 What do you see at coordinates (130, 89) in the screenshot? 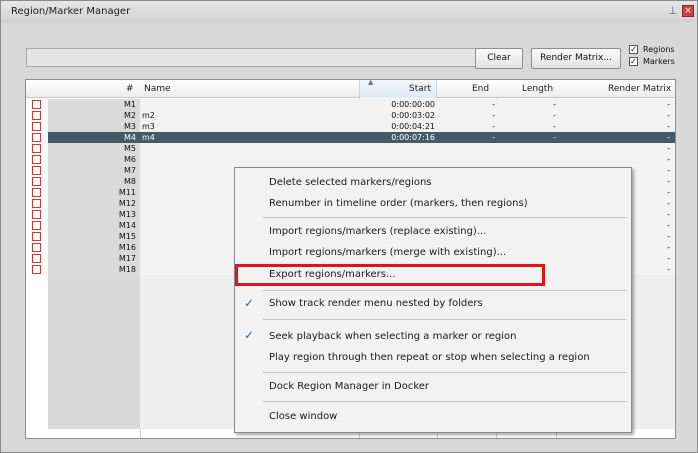
I see `header-num: #` at bounding box center [130, 89].